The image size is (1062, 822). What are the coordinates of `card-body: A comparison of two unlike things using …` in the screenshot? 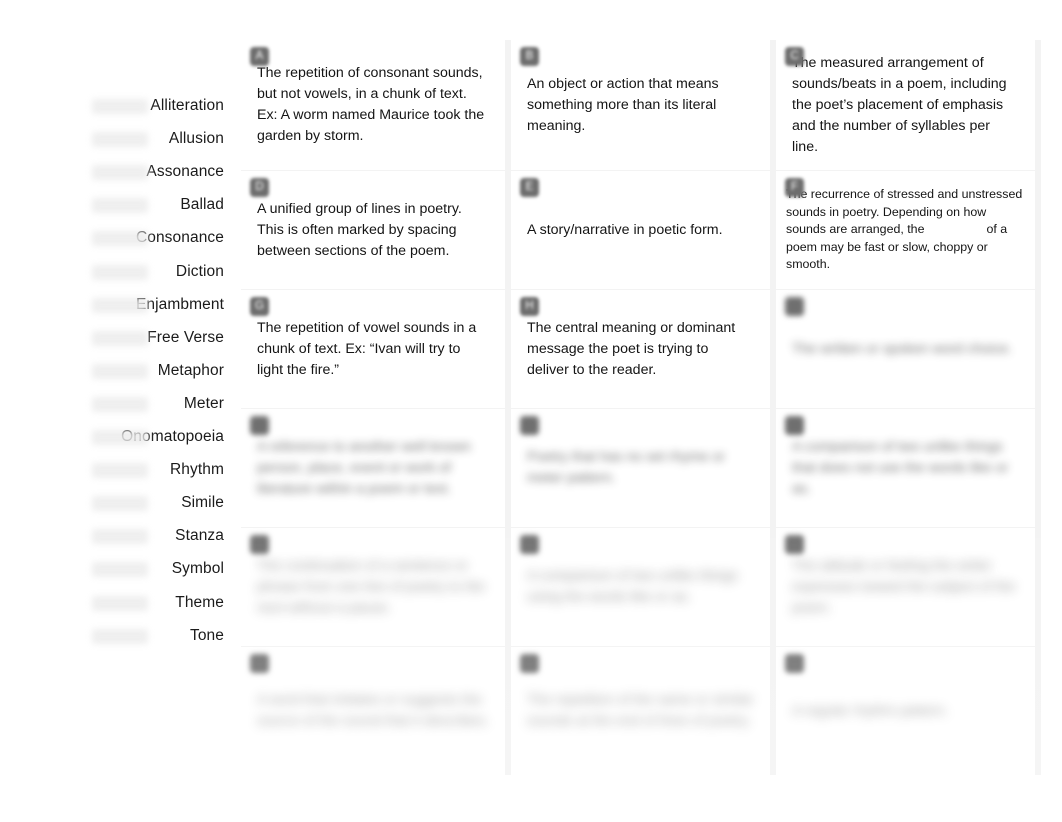 It's located at (640, 587).